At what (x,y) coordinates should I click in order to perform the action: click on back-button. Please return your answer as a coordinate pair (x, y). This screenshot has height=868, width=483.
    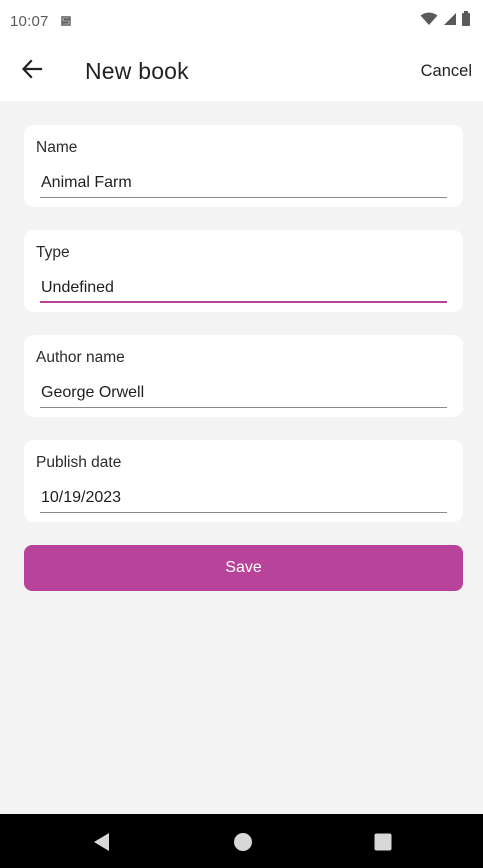
    Looking at the image, I should click on (32, 72).